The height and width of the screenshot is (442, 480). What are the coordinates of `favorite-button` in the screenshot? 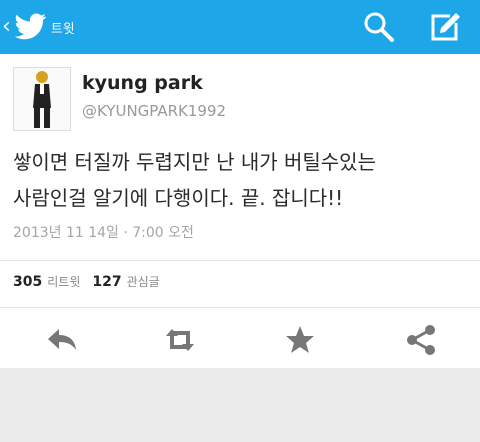 It's located at (300, 340).